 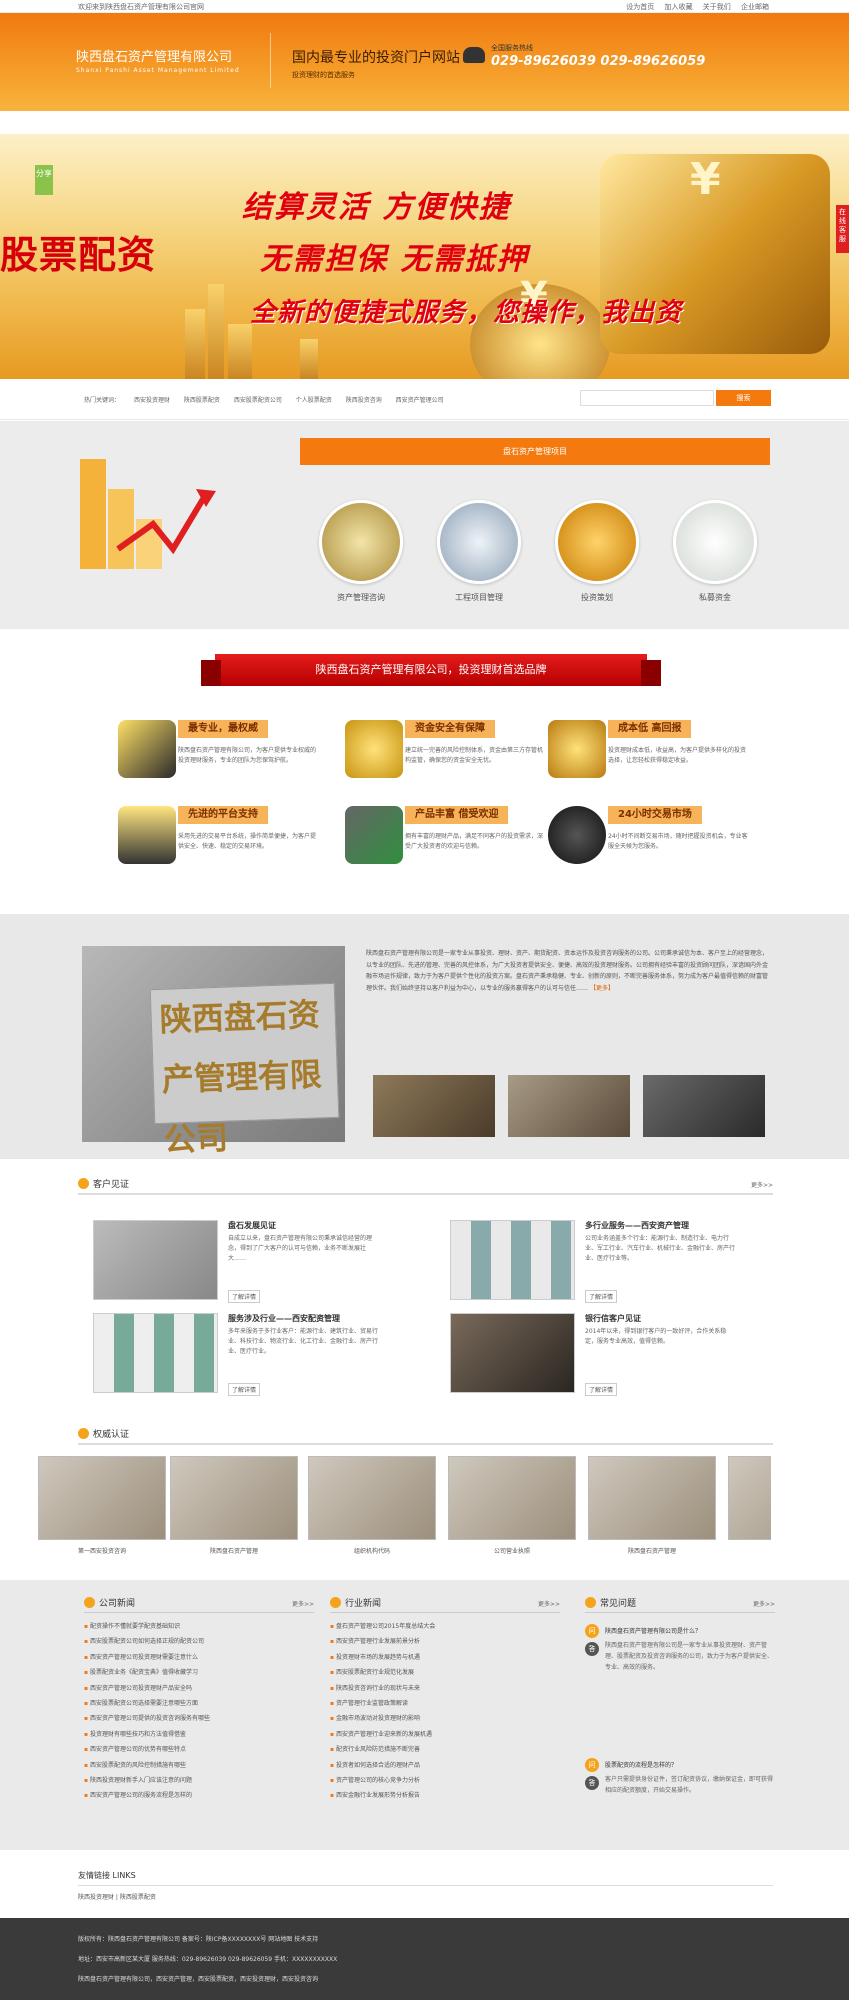 What do you see at coordinates (613, 1318) in the screenshot?
I see `case-title: 银行信客户见证` at bounding box center [613, 1318].